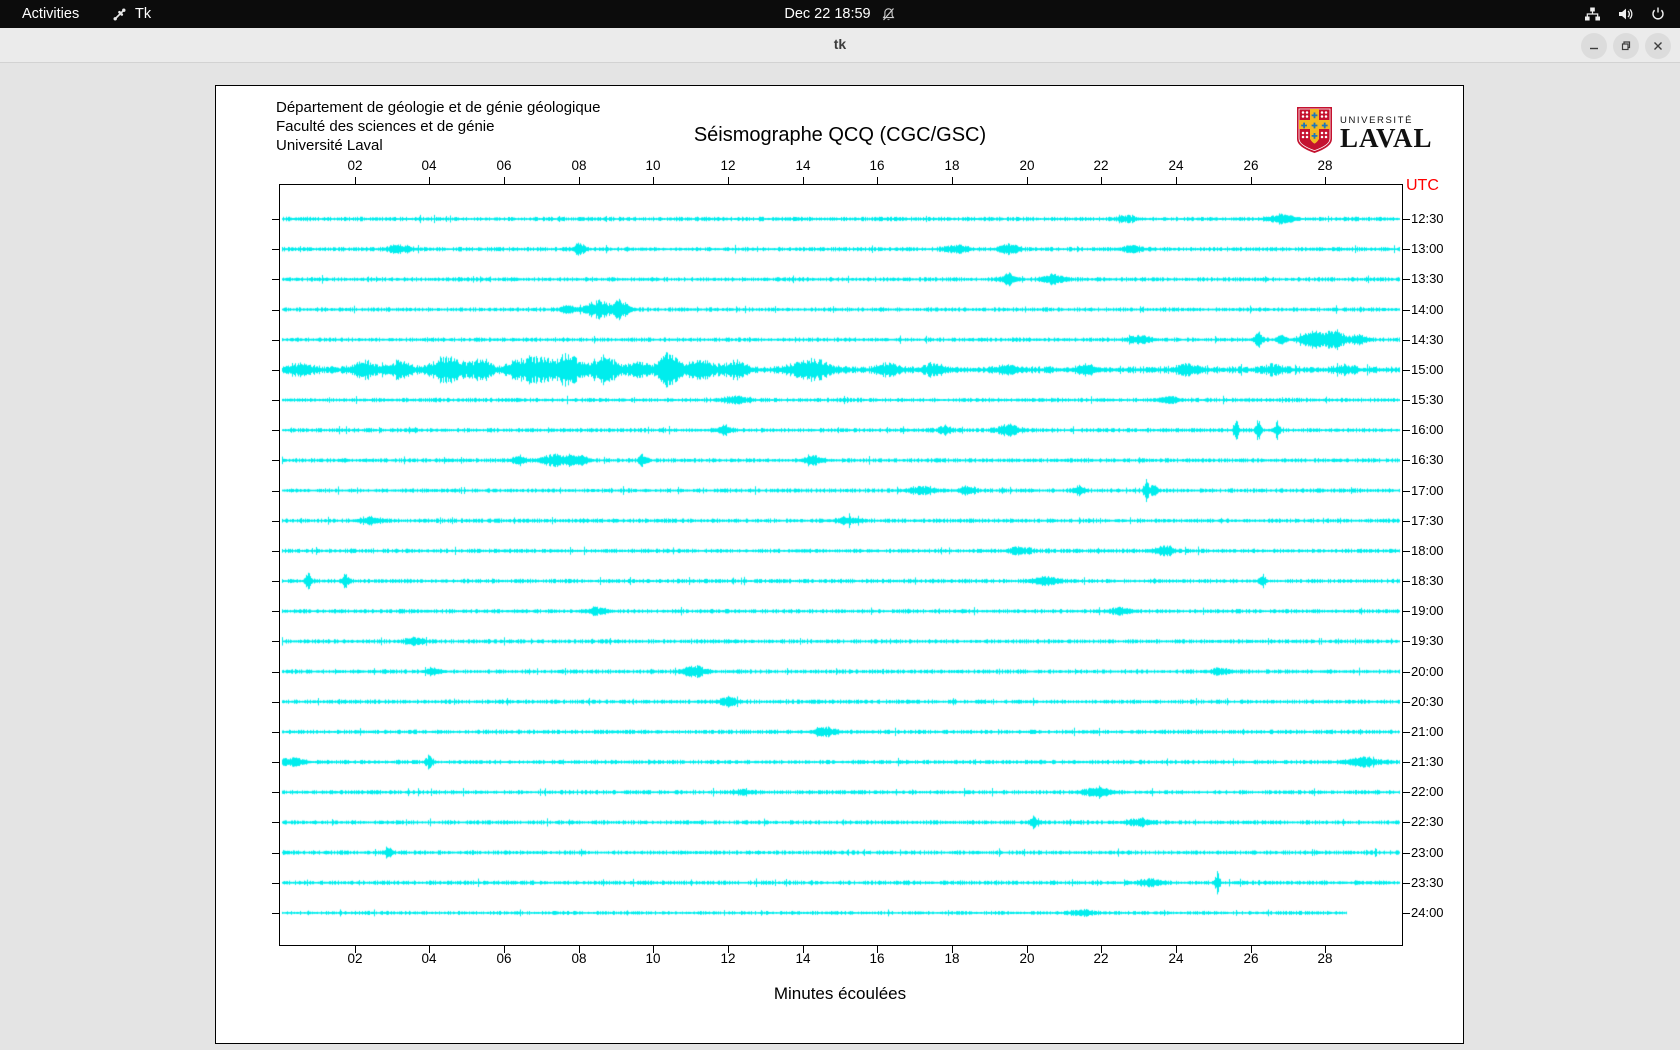 This screenshot has width=1680, height=1050. I want to click on utc-time-label: 13:00, so click(1427, 248).